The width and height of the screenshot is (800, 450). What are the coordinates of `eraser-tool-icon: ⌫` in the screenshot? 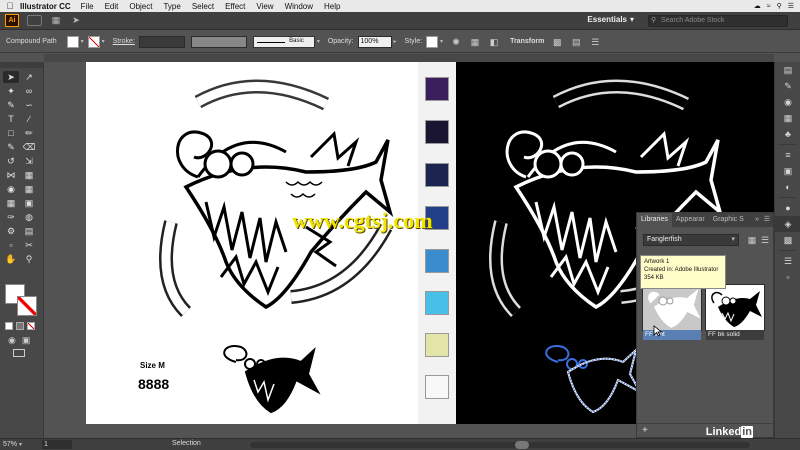 It's located at (29, 147).